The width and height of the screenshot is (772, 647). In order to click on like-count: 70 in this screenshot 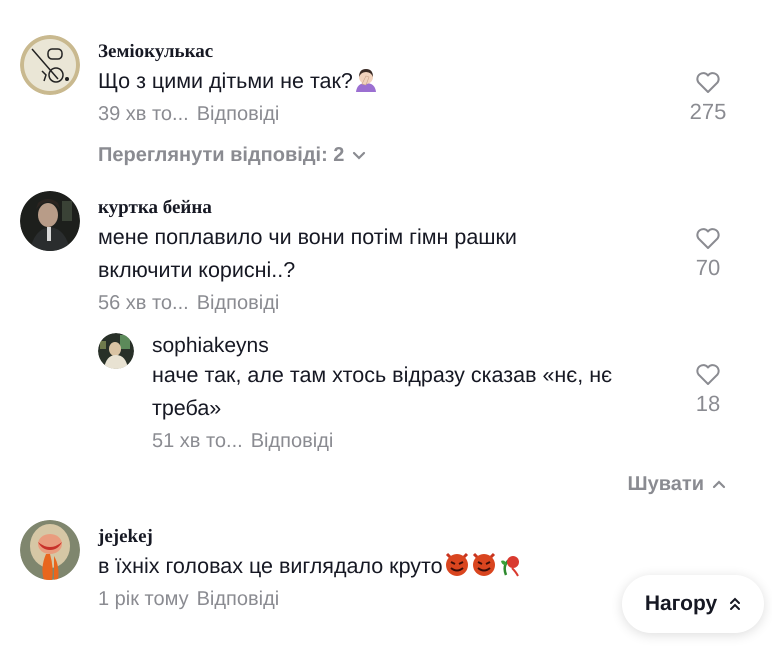, I will do `click(708, 268)`.